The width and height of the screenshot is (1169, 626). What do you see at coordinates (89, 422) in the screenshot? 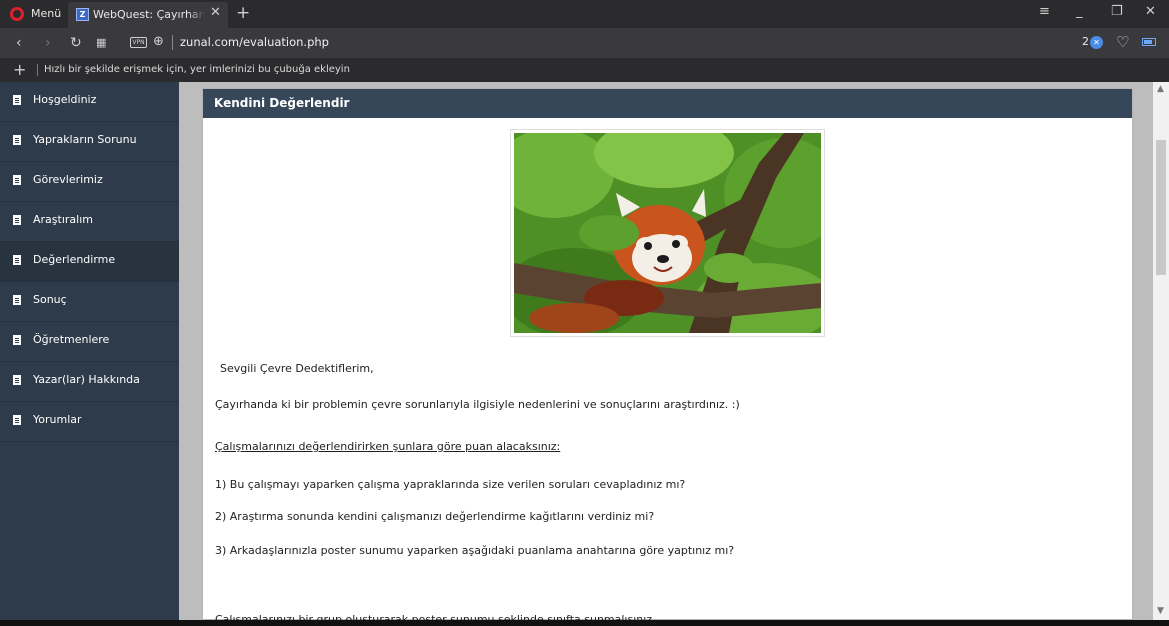
I see `sidebar-item-yorumlar: Yorumlar` at bounding box center [89, 422].